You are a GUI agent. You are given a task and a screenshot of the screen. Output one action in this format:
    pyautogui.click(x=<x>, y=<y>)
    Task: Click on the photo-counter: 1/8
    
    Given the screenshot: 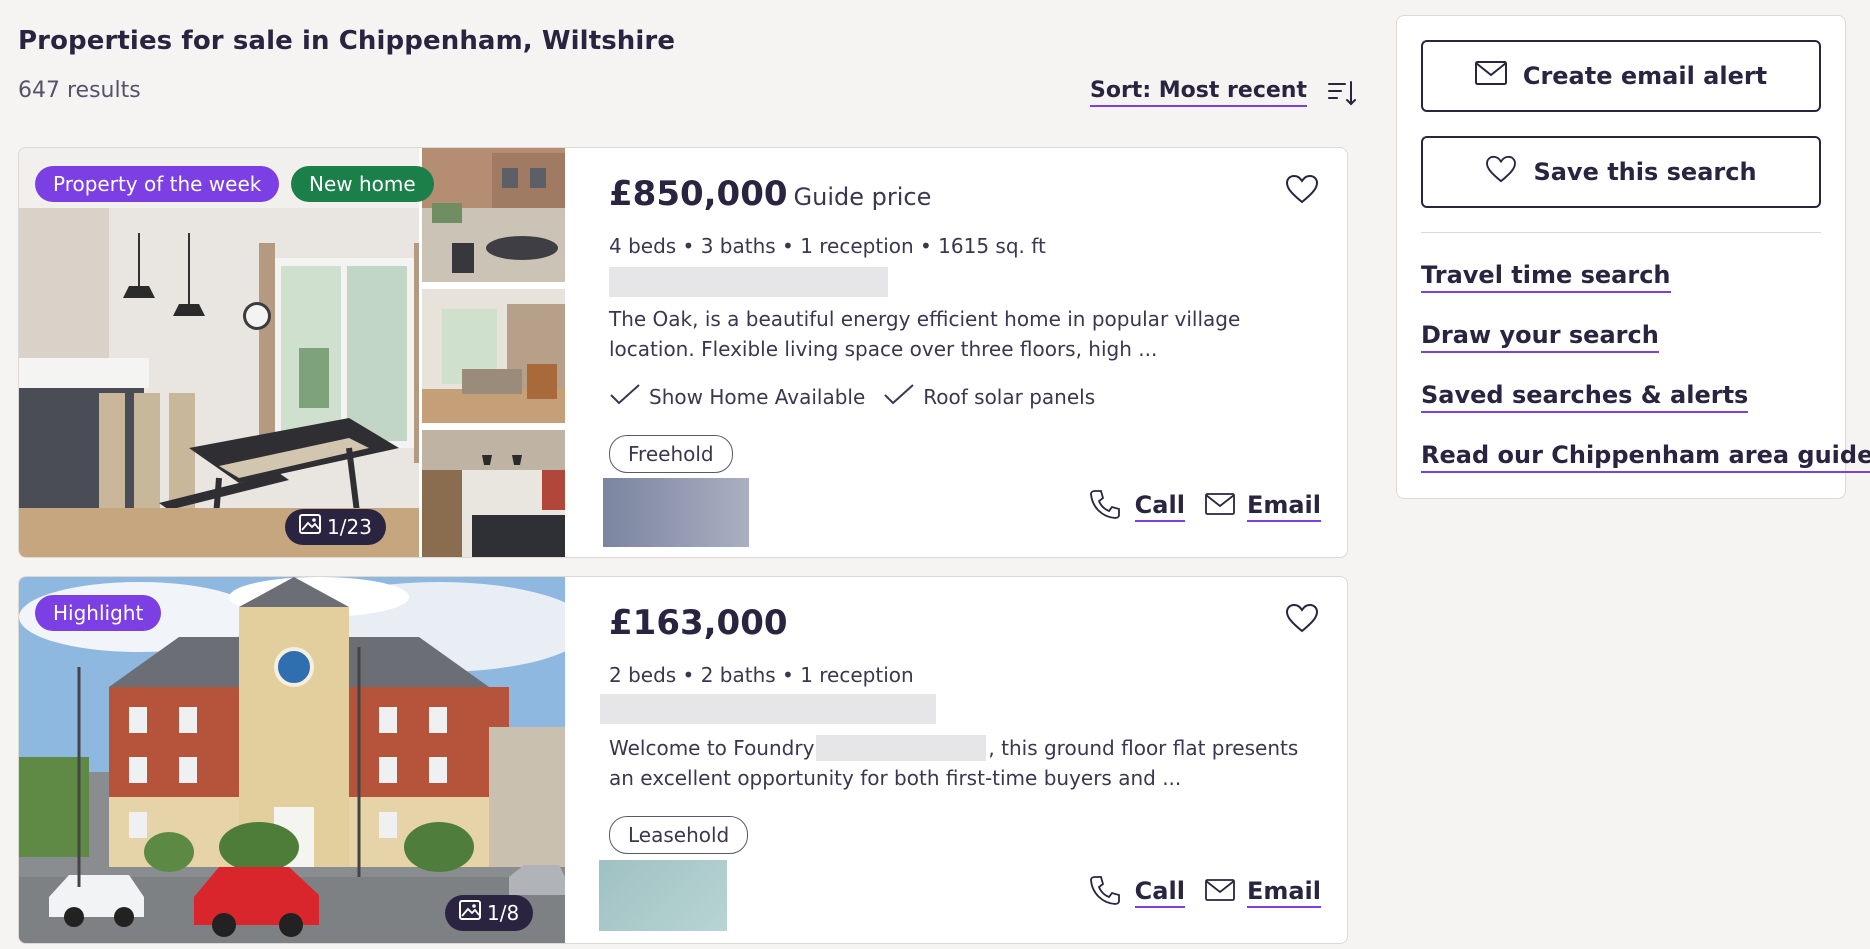 What is the action you would take?
    pyautogui.click(x=489, y=913)
    